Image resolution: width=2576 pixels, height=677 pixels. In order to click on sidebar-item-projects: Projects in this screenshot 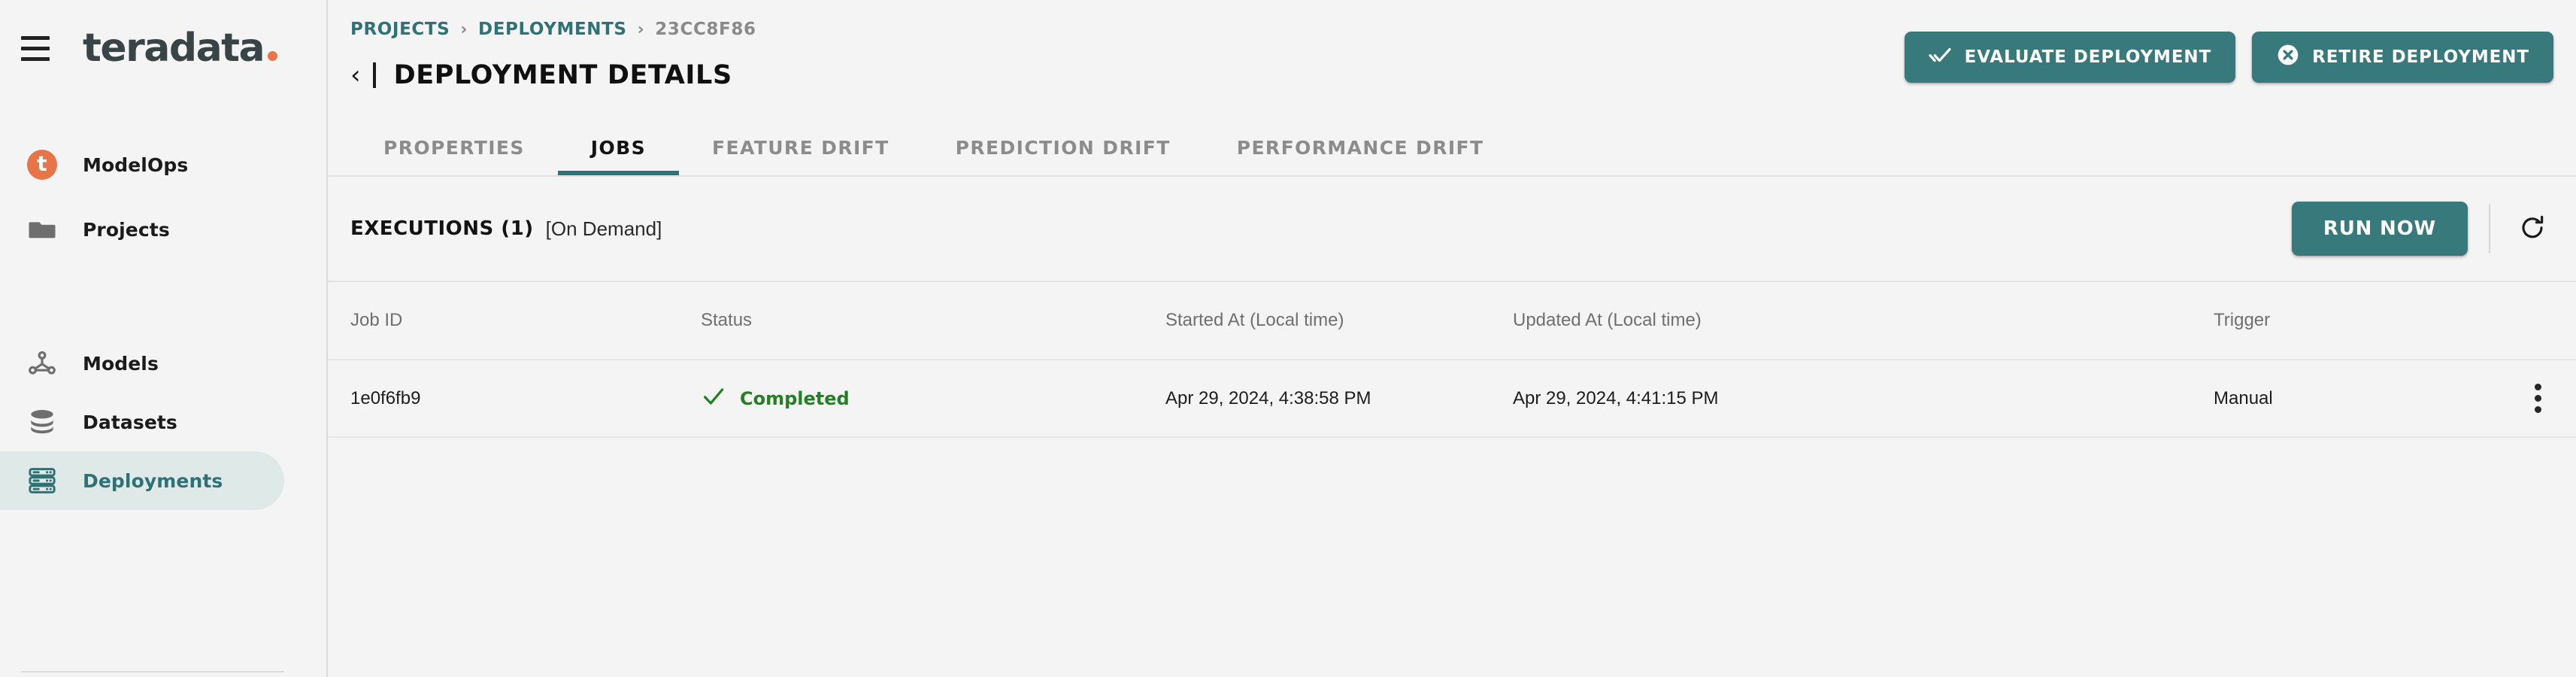, I will do `click(142, 229)`.